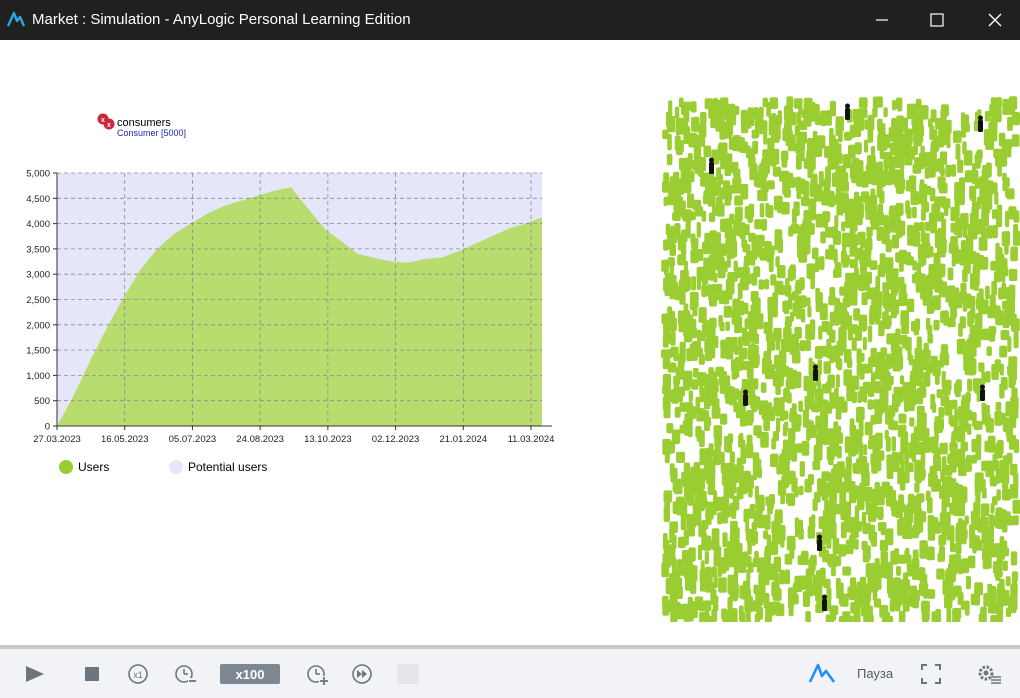 This screenshot has width=1020, height=698. What do you see at coordinates (875, 673) in the screenshot?
I see `pause-status-label: Пауза` at bounding box center [875, 673].